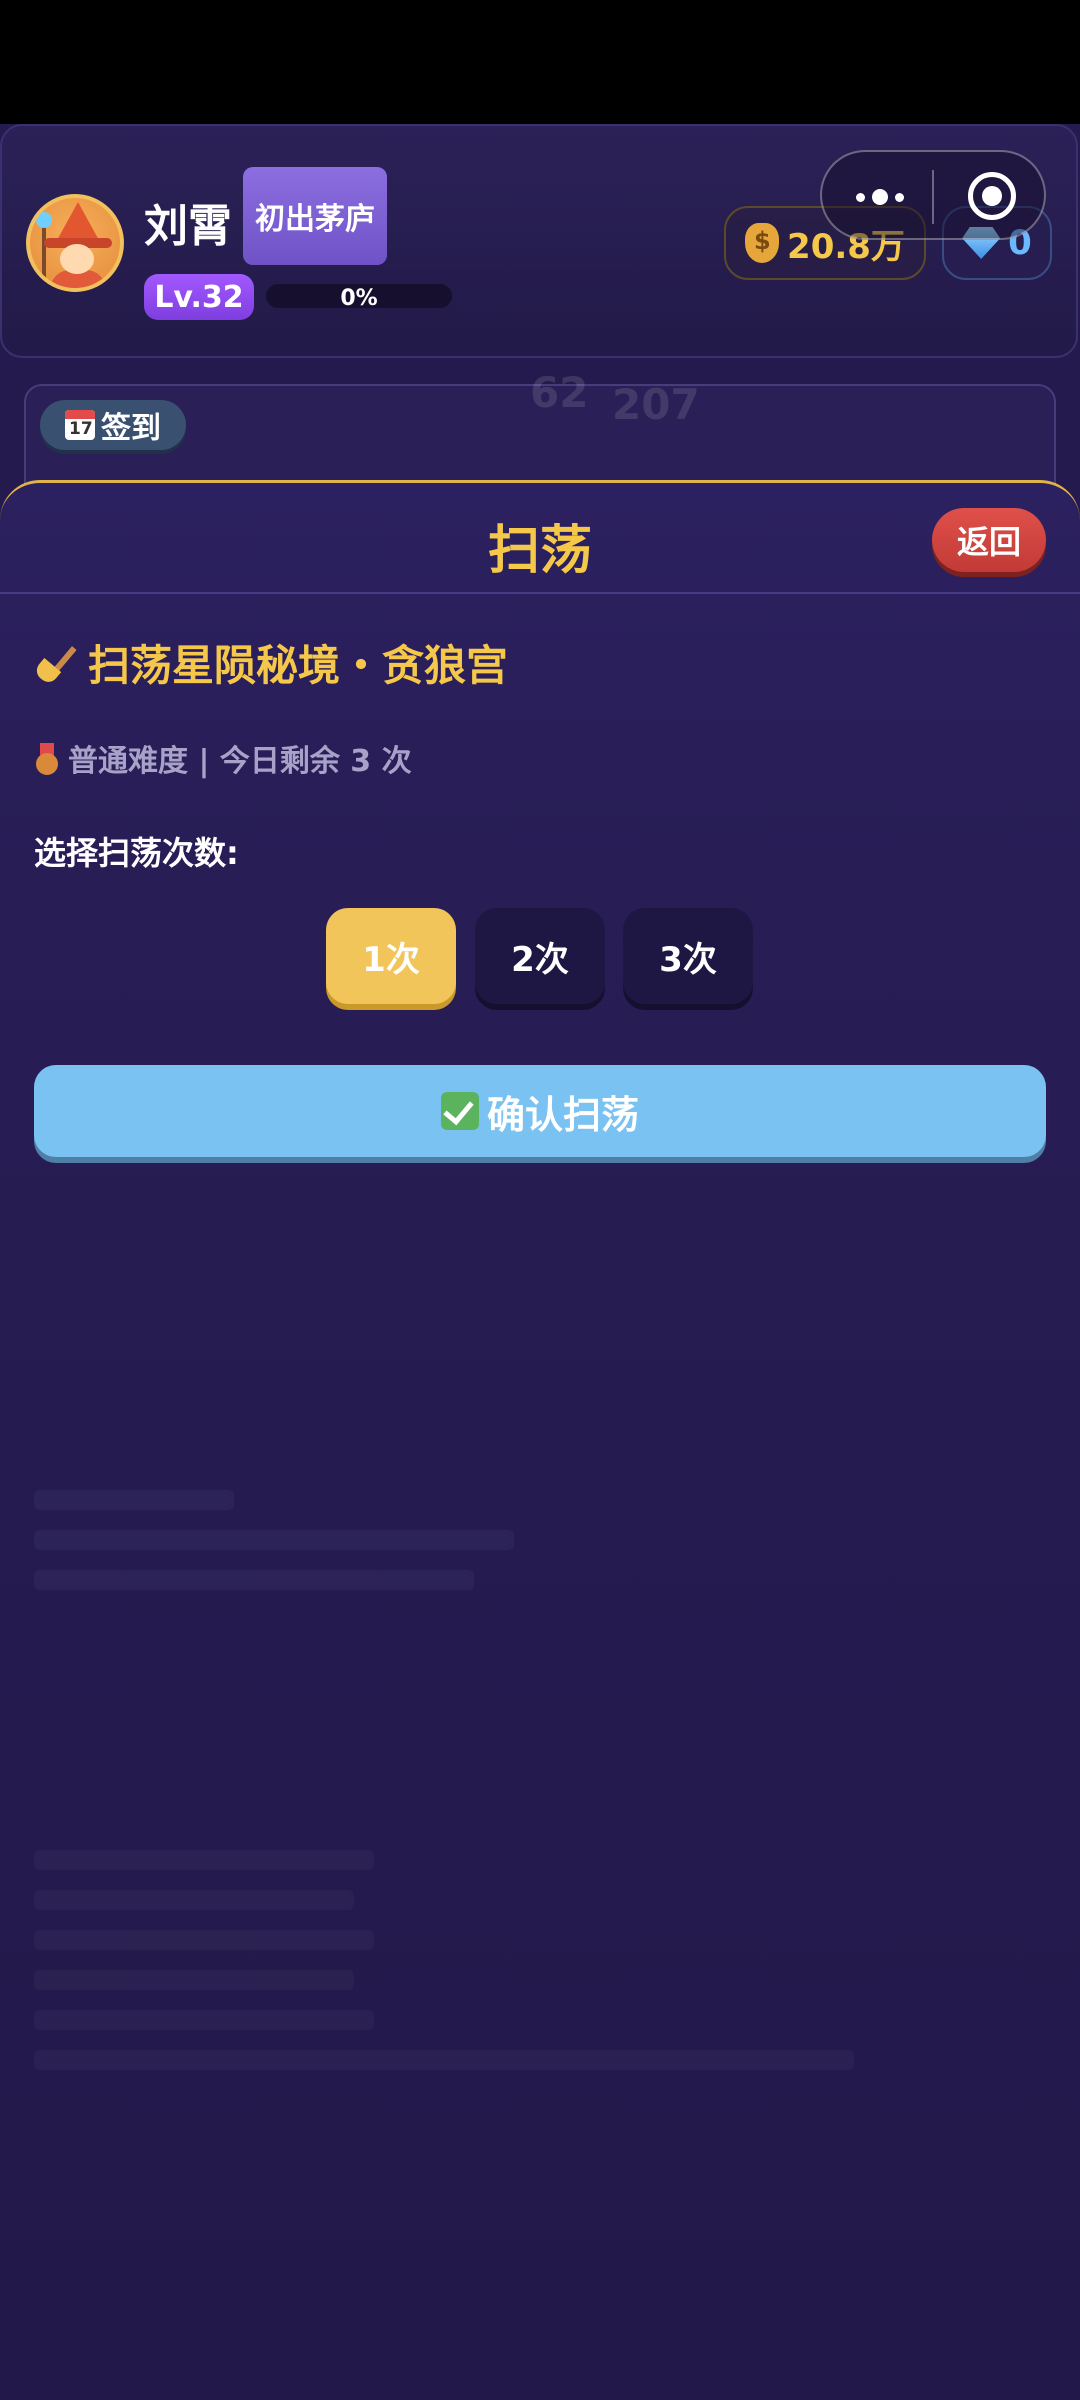 This screenshot has height=2400, width=1080. I want to click on confirm-sweep-button: 确认扫荡, so click(540, 1111).